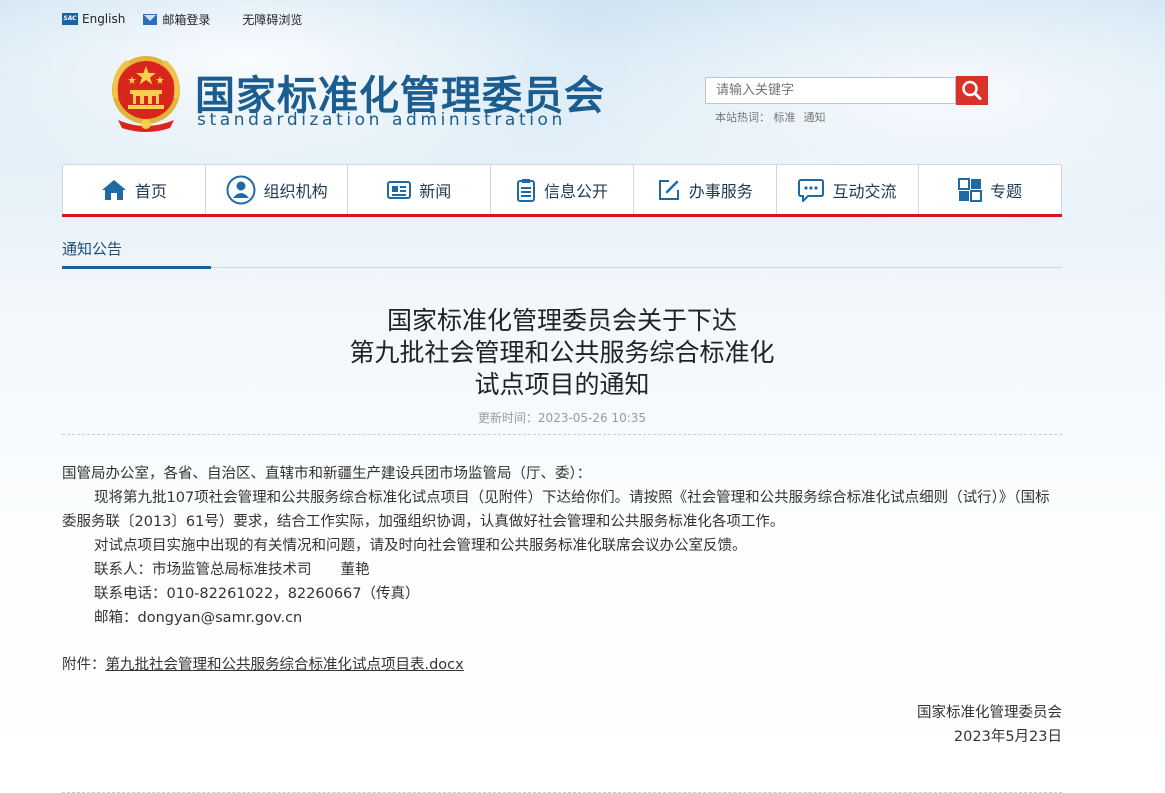 This screenshot has height=793, width=1165. I want to click on search-box, so click(830, 90).